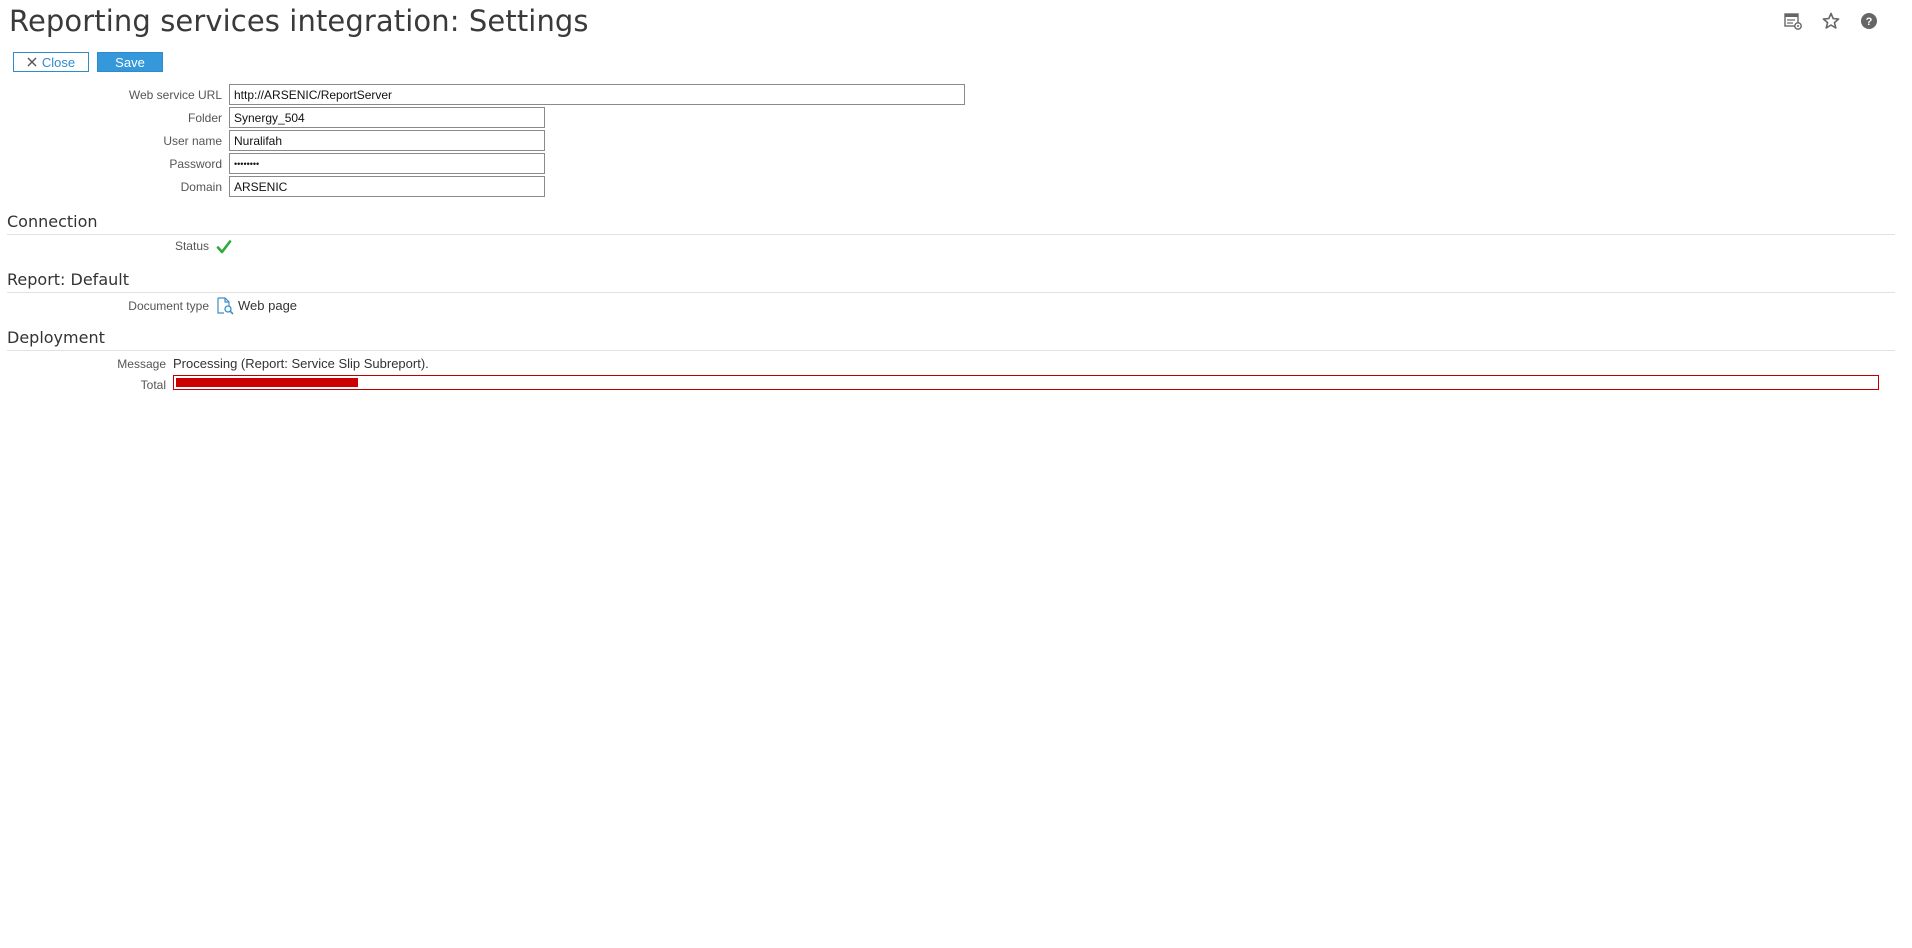 This screenshot has height=948, width=1912. I want to click on domain-input, so click(387, 186).